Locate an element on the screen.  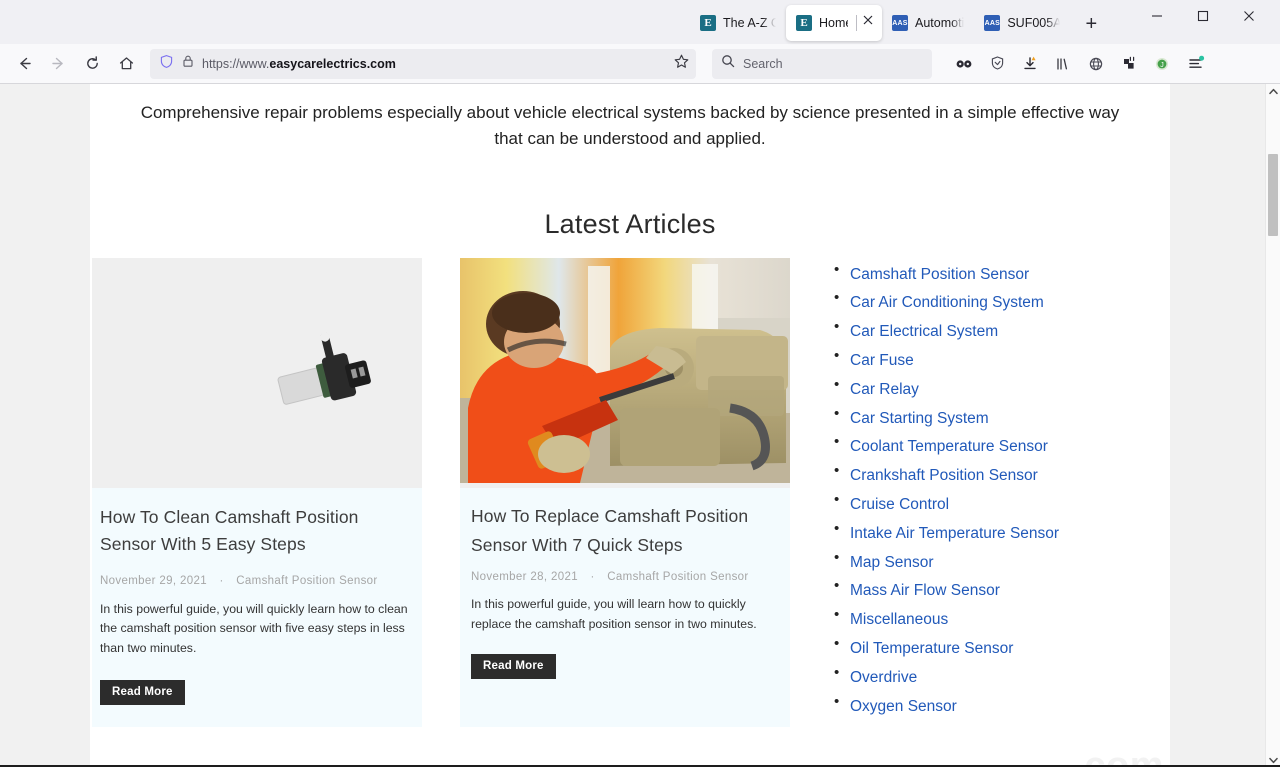
page-title: Latest Articles is located at coordinates (630, 223).